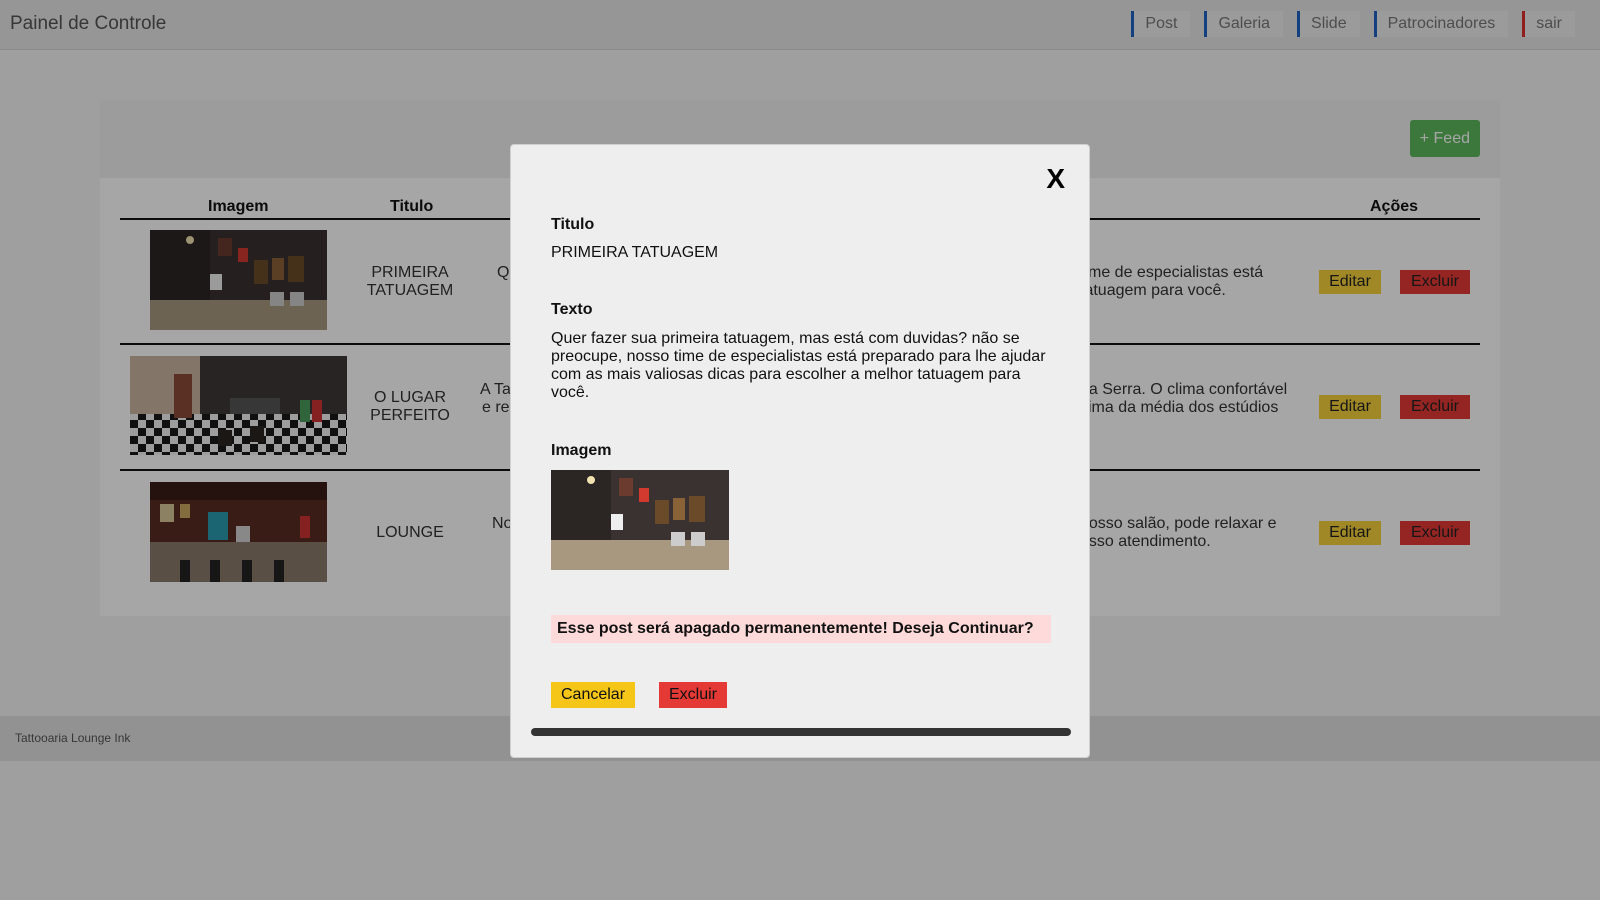  I want to click on modal-texto-label: Texto, so click(572, 309).